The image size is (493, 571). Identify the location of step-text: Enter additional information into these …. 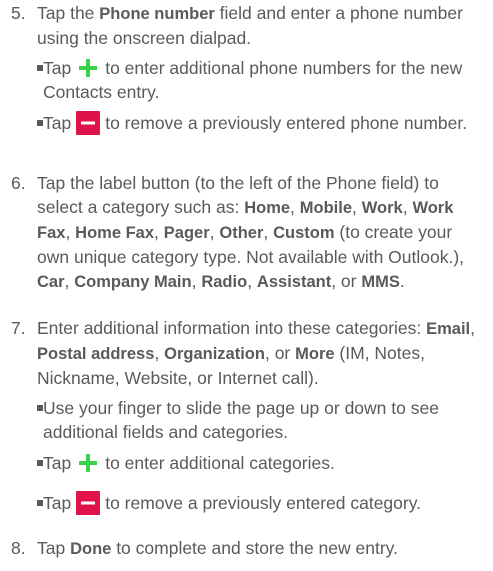
(256, 353).